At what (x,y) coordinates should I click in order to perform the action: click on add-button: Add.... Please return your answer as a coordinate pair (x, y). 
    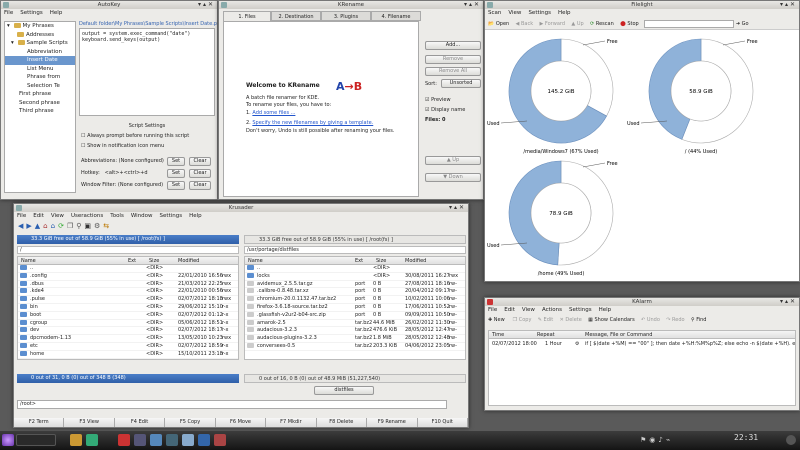
    Looking at the image, I should click on (453, 45).